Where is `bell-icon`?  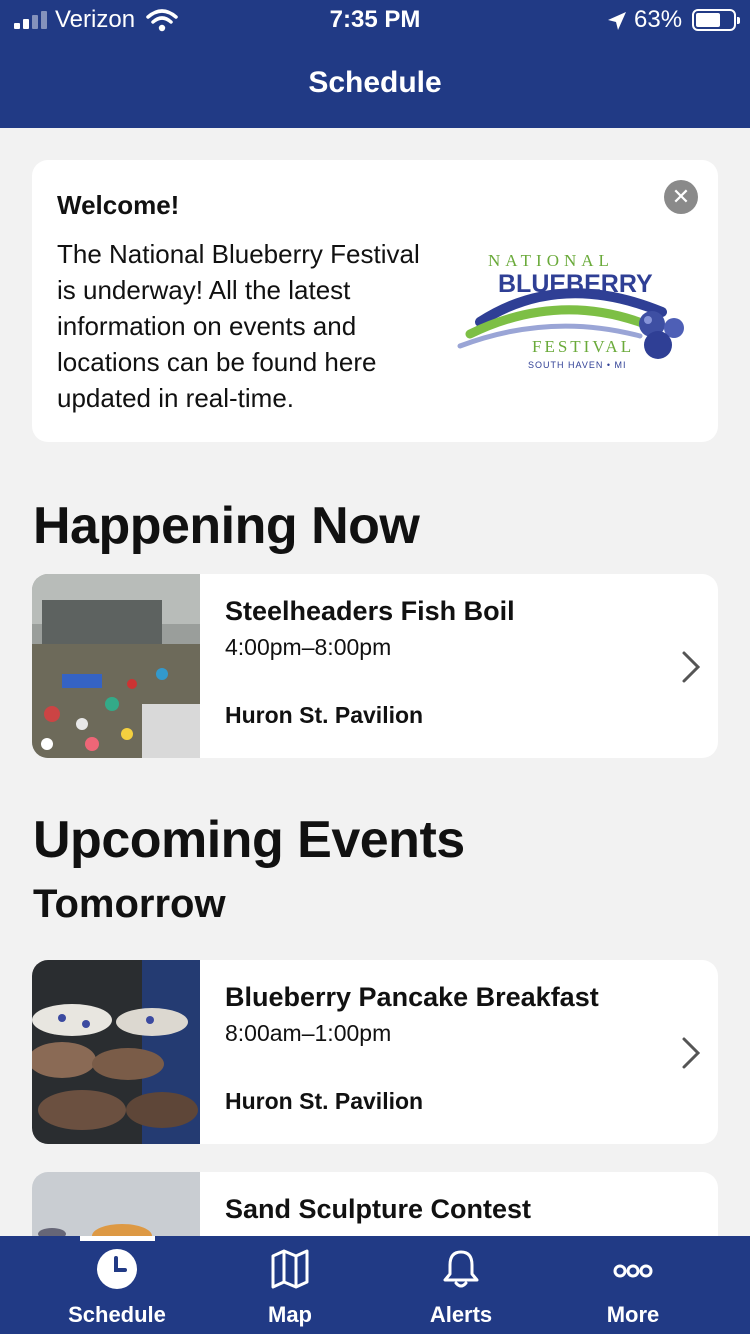 bell-icon is located at coordinates (461, 1269).